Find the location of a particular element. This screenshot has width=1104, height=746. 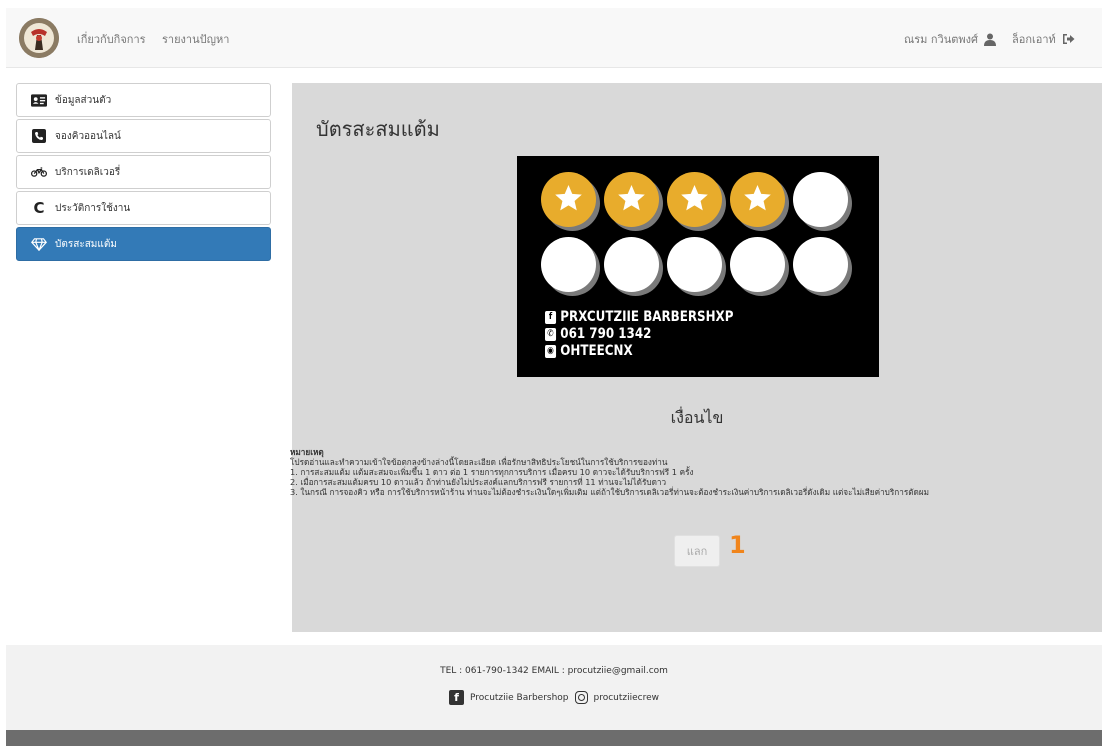

user-menu: ณรม กวินตพงศ์ is located at coordinates (950, 39).